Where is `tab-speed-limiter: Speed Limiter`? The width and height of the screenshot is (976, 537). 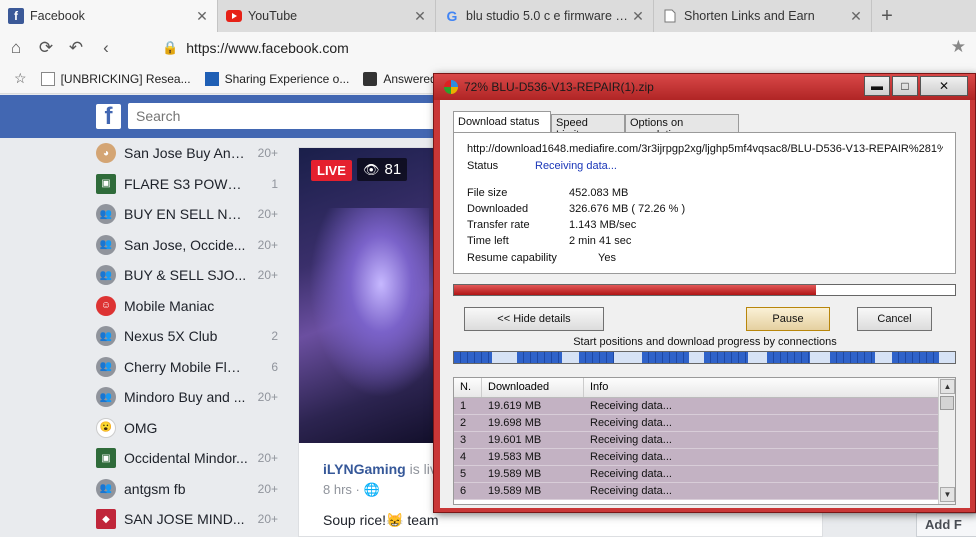 tab-speed-limiter: Speed Limiter is located at coordinates (588, 127).